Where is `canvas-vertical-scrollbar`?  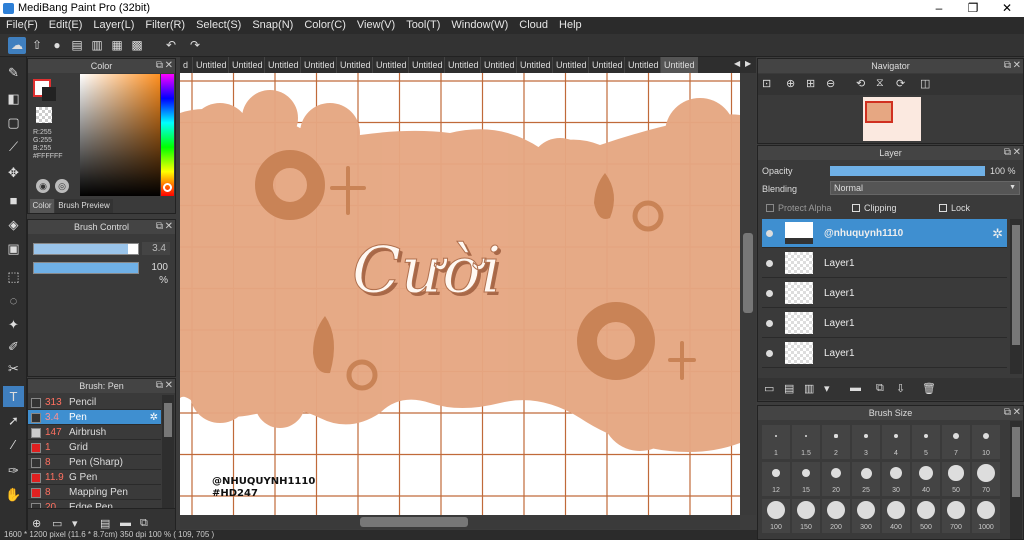
canvas-vertical-scrollbar is located at coordinates (748, 294).